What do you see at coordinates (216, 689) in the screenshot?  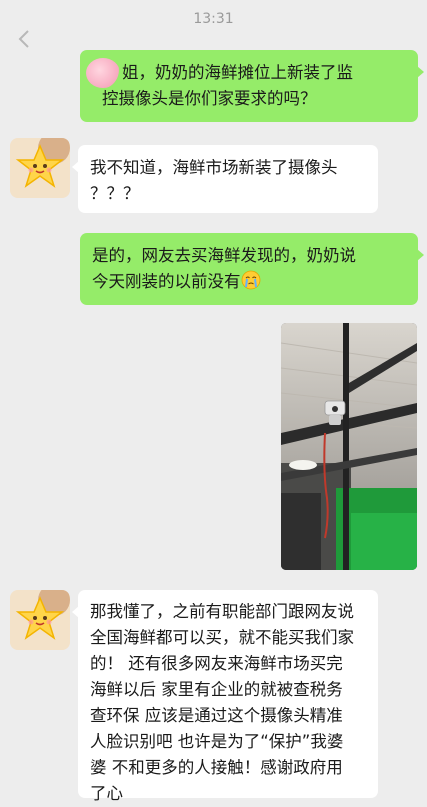 I see `message-line: 海鲜以后 家里有企业的就被查税务` at bounding box center [216, 689].